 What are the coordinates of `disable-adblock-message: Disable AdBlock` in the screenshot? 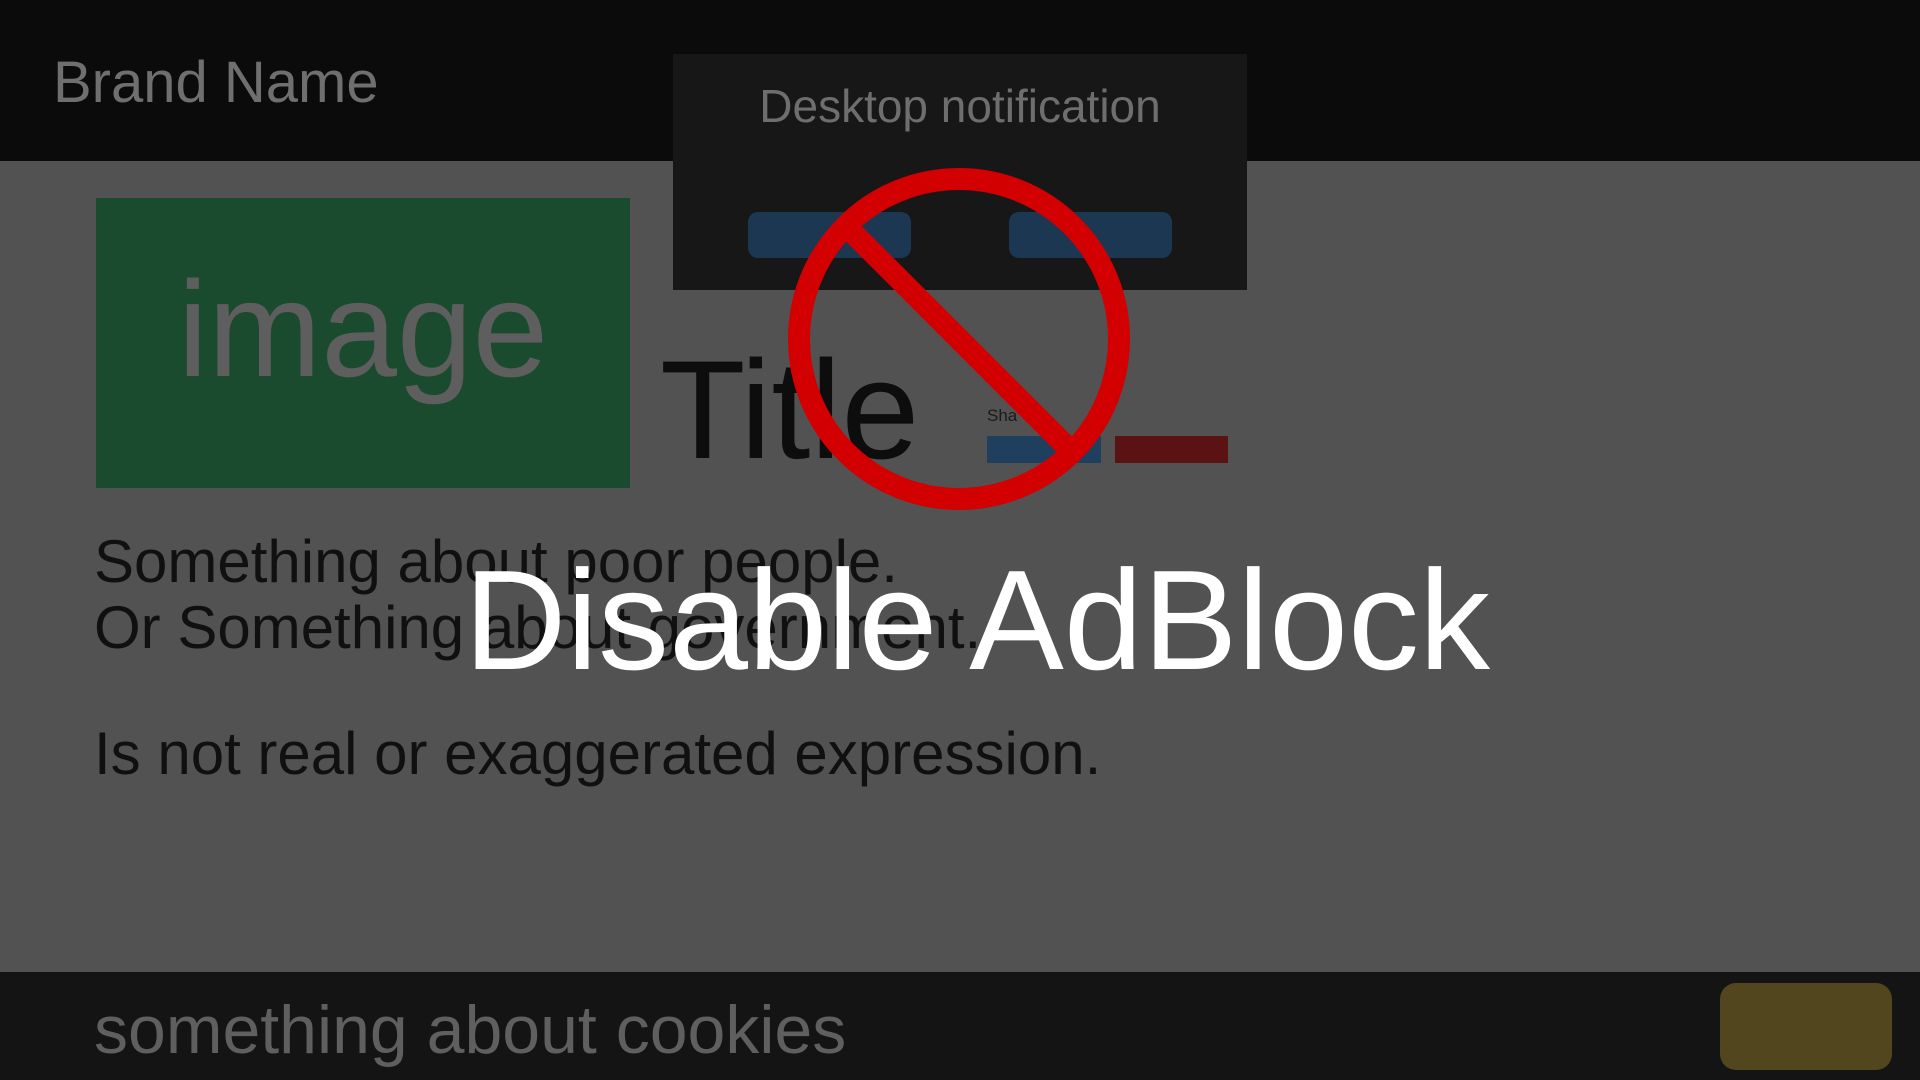 It's located at (977, 620).